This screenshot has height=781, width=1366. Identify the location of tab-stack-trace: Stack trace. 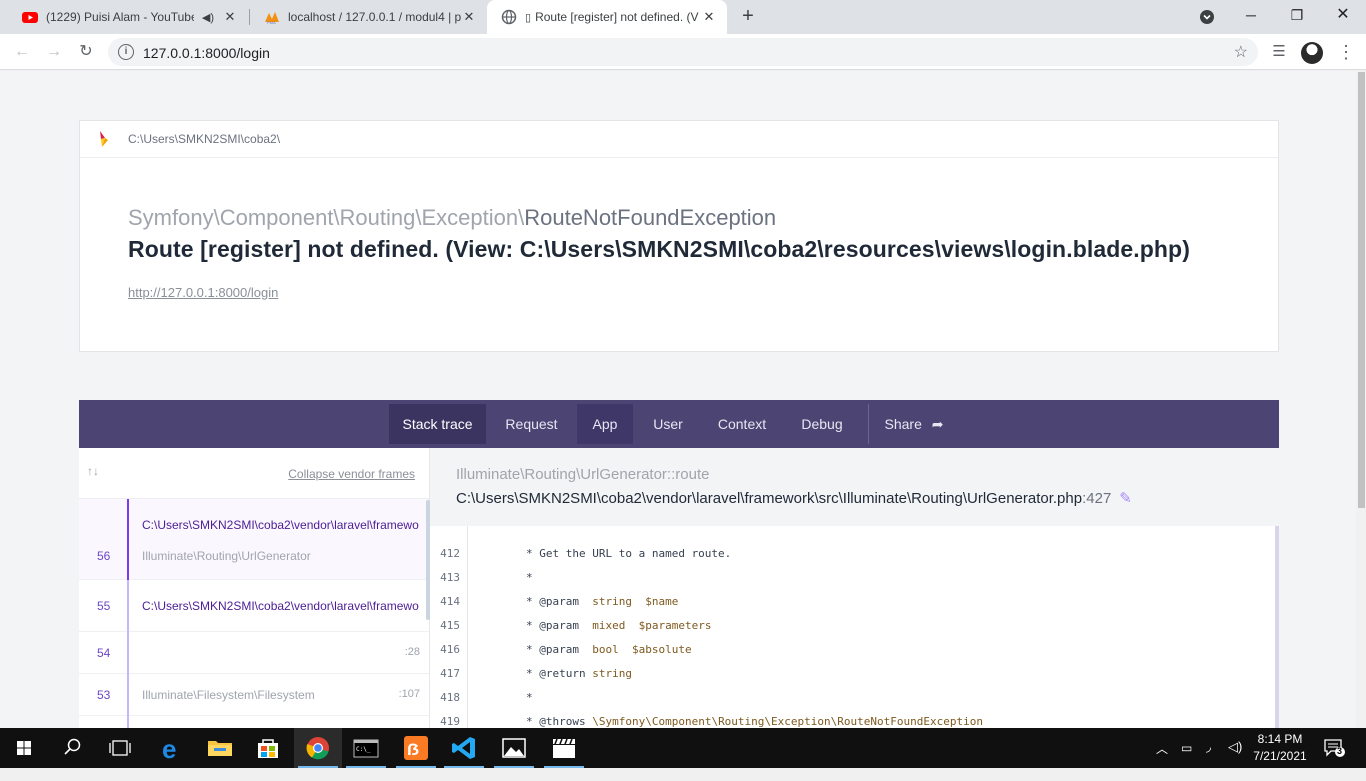
(437, 424).